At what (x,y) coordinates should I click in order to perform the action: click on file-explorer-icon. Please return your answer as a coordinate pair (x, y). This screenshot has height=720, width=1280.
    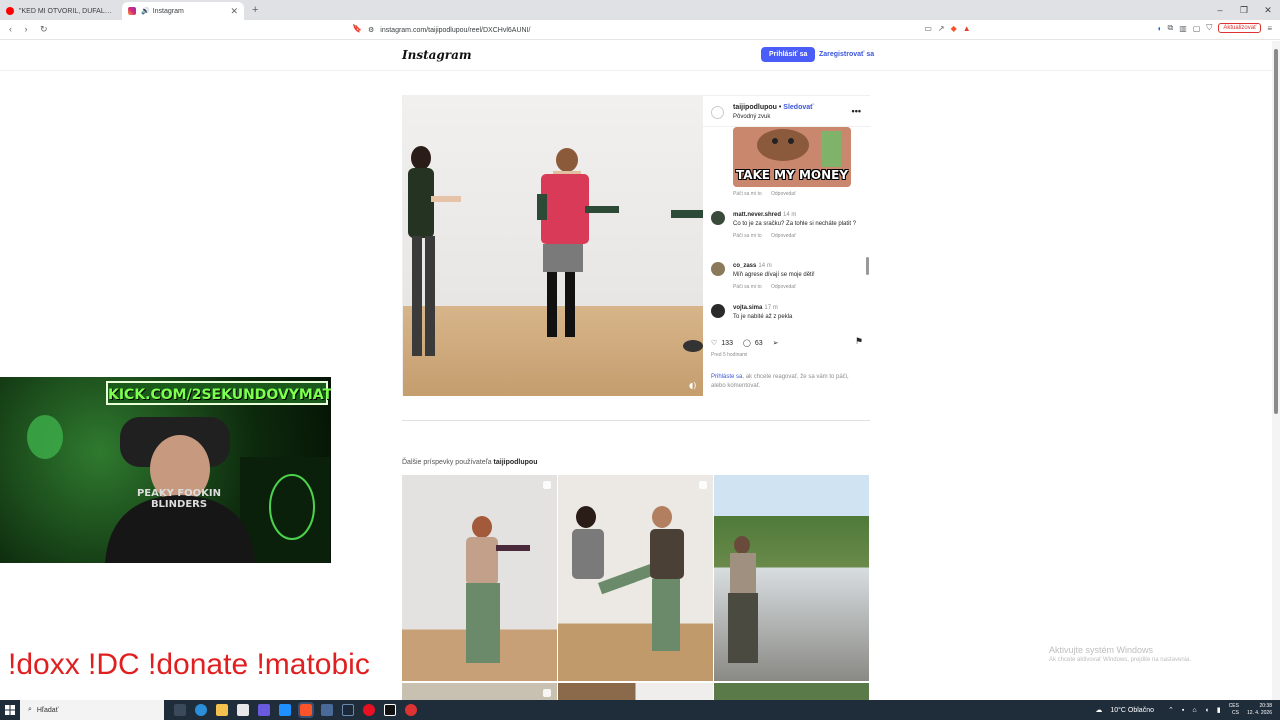
    Looking at the image, I should click on (222, 710).